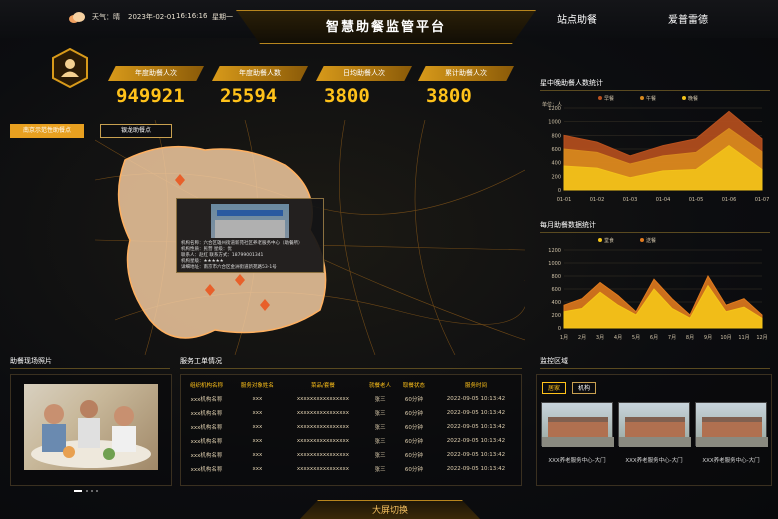  Describe the element at coordinates (743, 338) in the screenshot. I see `x-tick-label: 11月` at that location.